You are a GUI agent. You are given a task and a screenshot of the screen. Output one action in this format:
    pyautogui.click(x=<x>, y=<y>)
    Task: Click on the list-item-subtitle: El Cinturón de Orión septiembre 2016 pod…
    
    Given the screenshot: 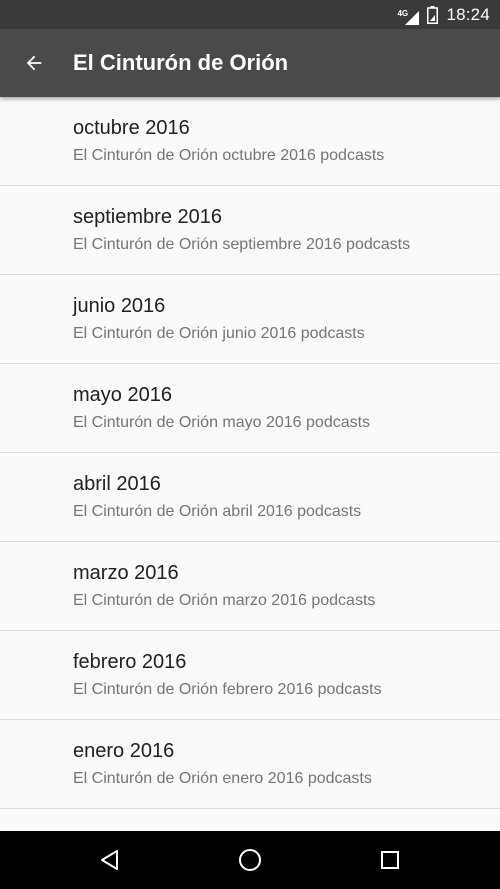 What is the action you would take?
    pyautogui.click(x=242, y=244)
    